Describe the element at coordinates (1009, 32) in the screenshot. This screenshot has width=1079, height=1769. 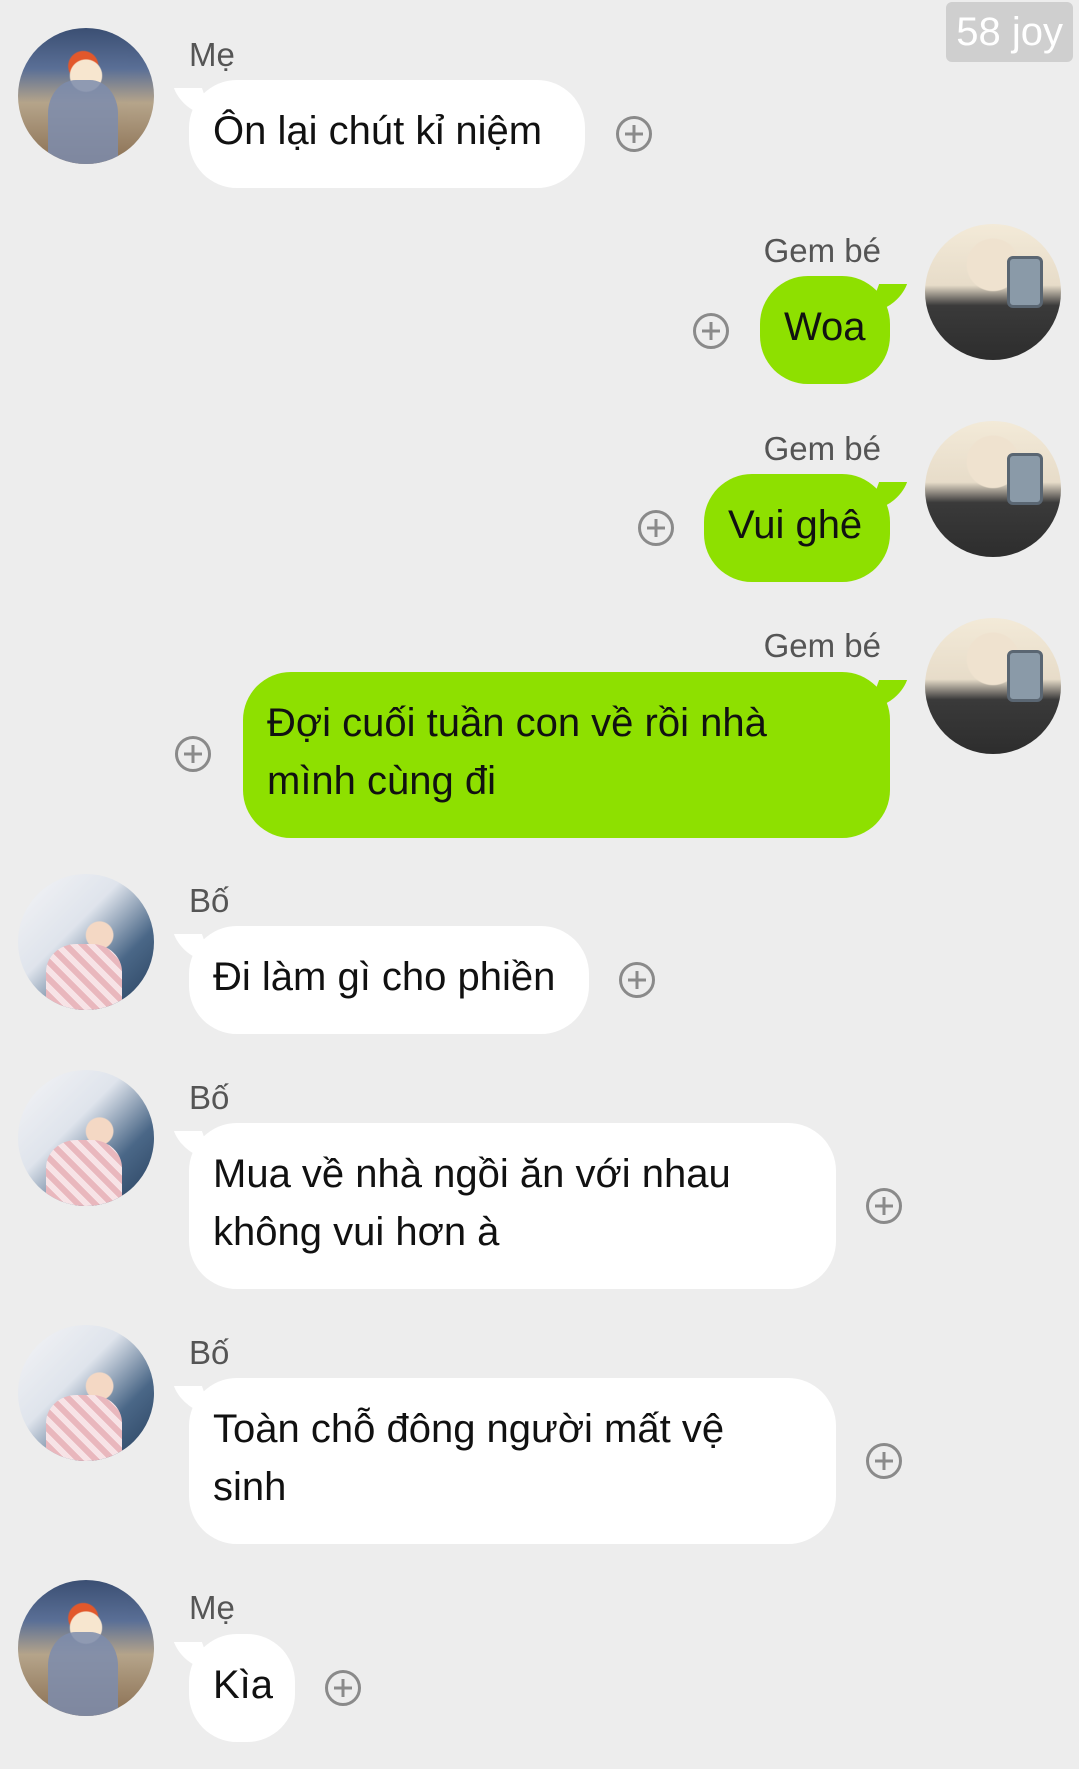
I see `watermark: 58 joy` at that location.